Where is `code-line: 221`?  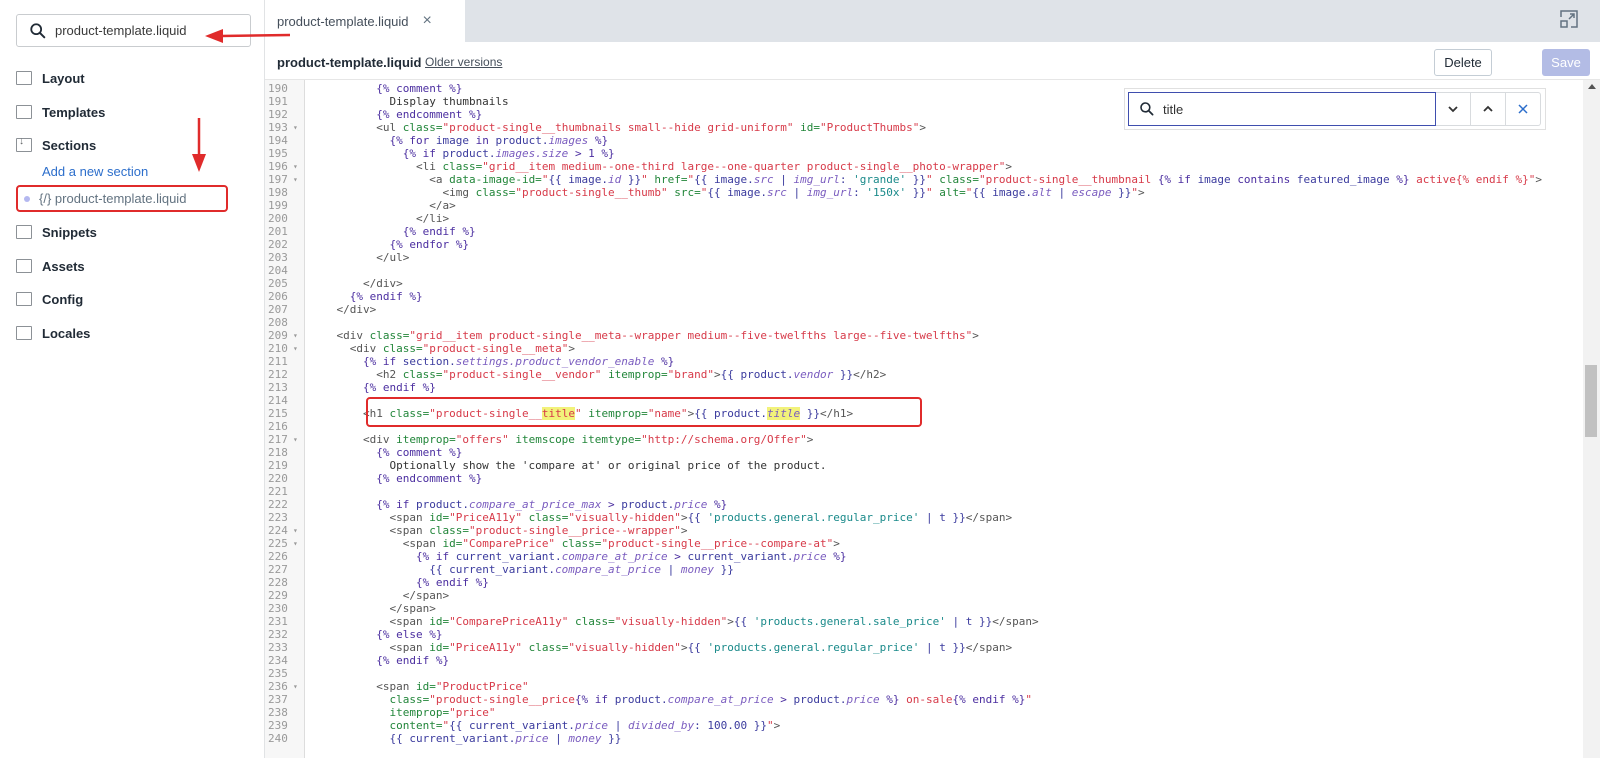
code-line: 221 is located at coordinates (924, 491).